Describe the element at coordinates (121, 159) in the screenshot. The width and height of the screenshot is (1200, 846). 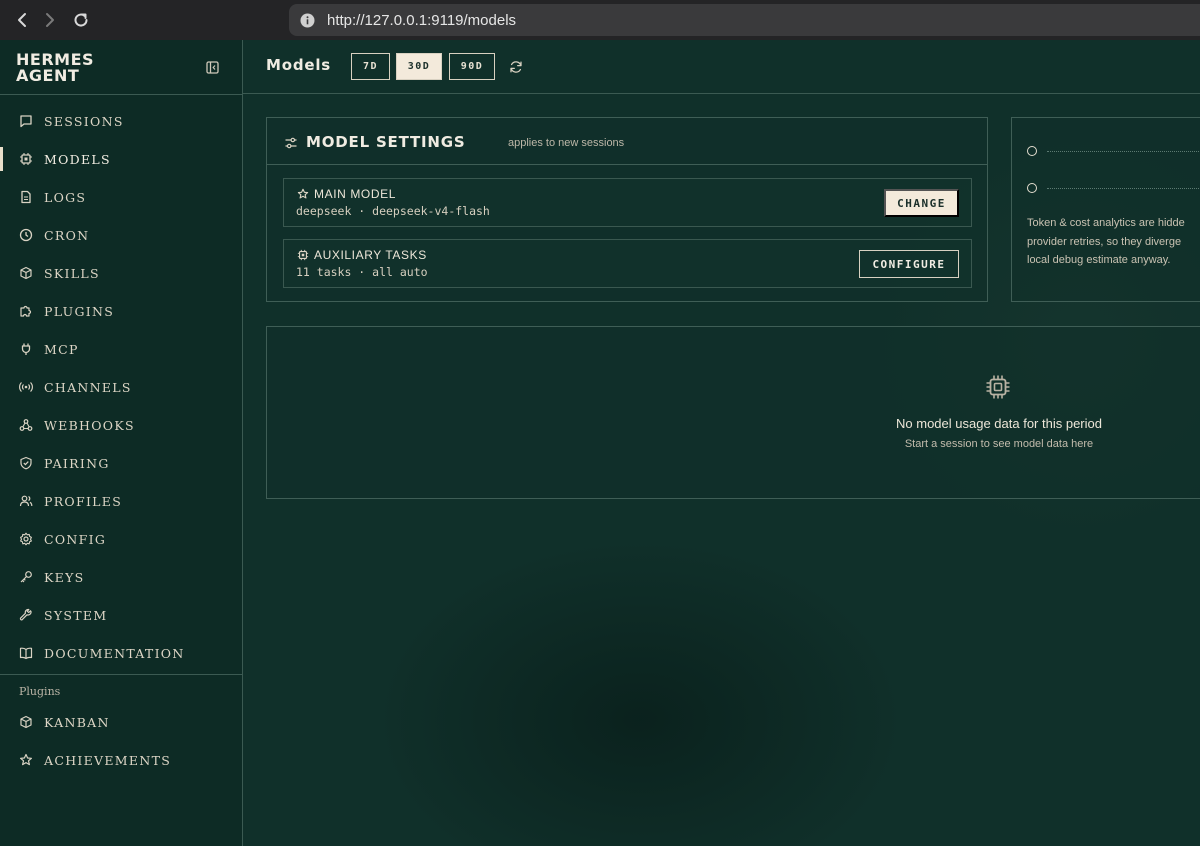
I see `sidebar-item-models: MODELS` at that location.